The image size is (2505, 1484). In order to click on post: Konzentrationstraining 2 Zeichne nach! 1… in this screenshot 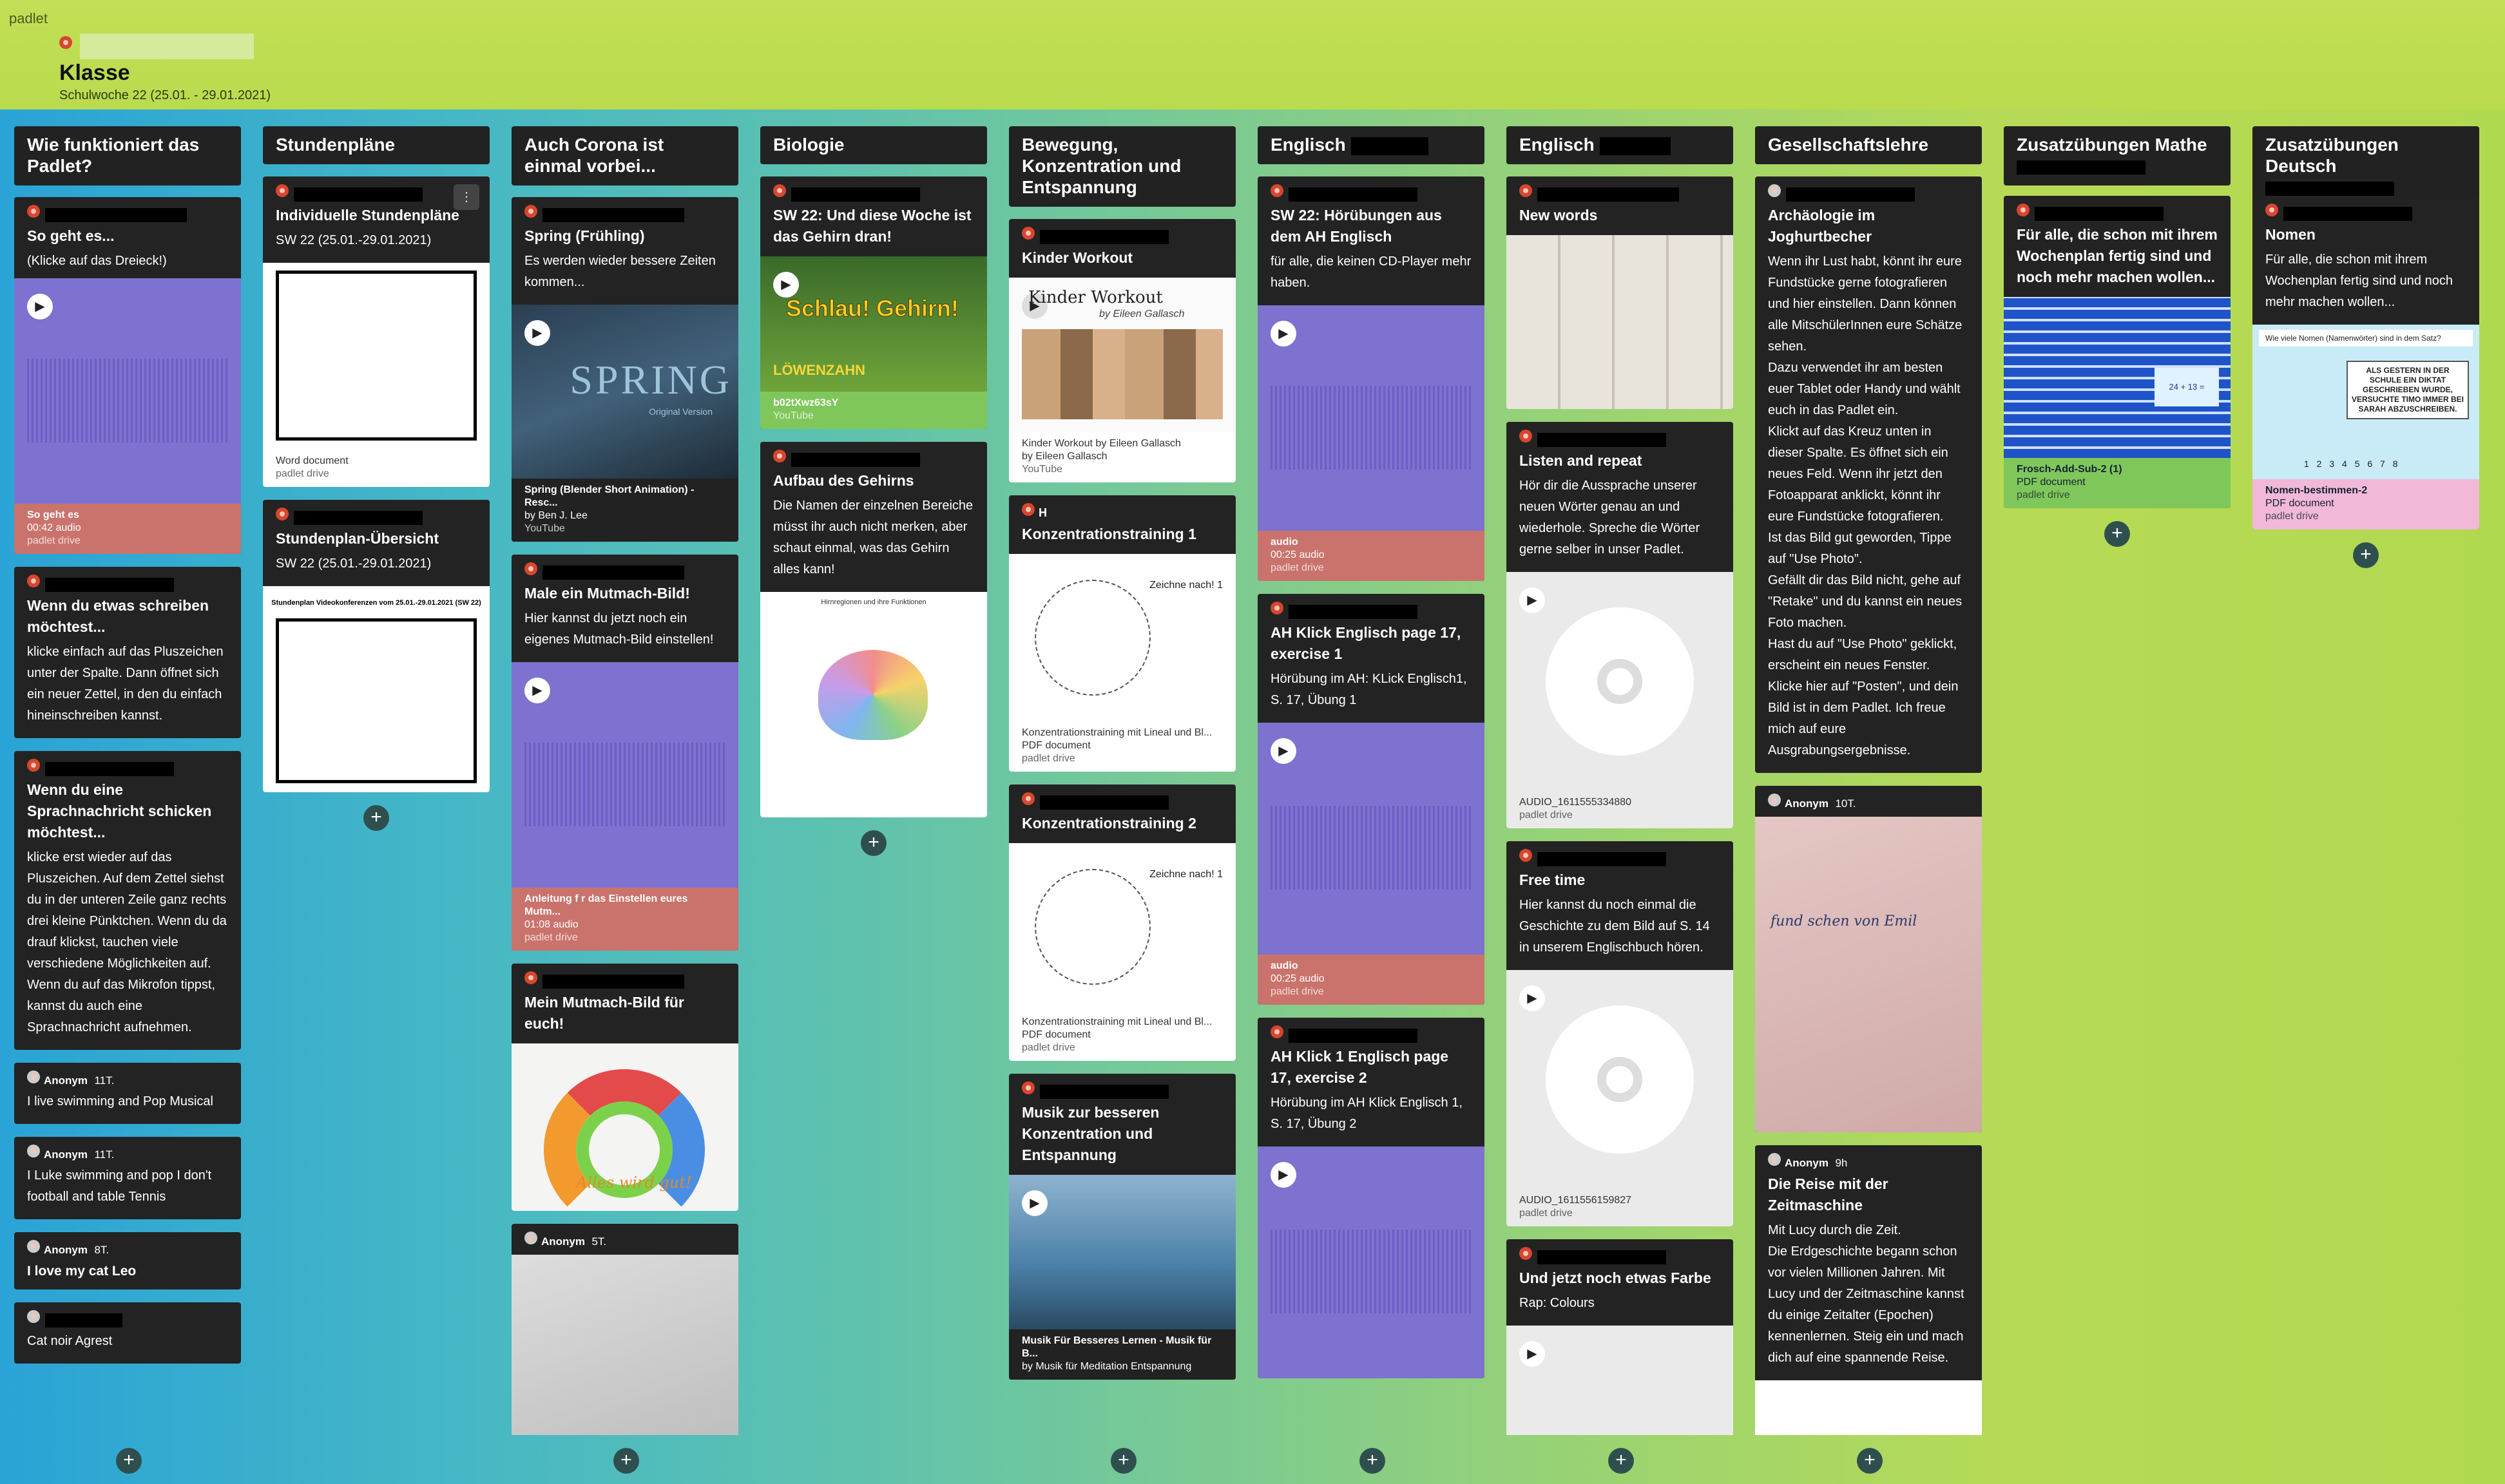, I will do `click(1122, 923)`.